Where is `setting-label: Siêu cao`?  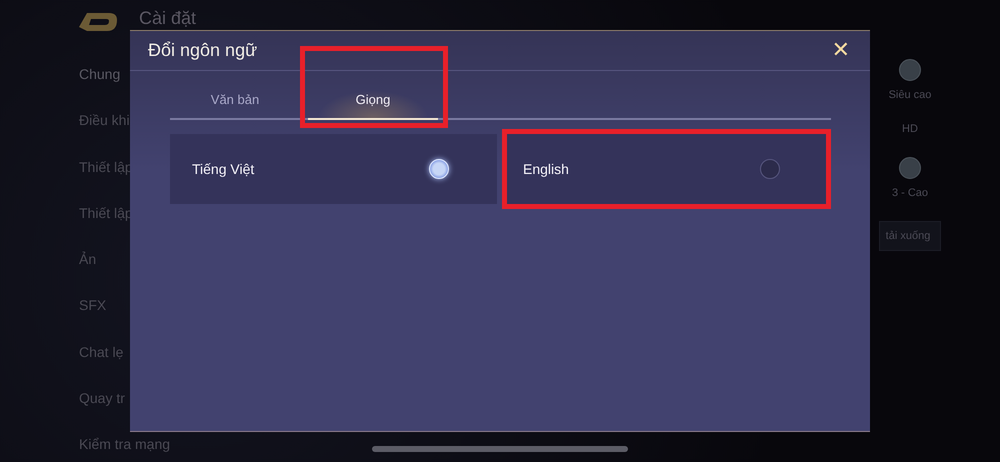
setting-label: Siêu cao is located at coordinates (910, 95).